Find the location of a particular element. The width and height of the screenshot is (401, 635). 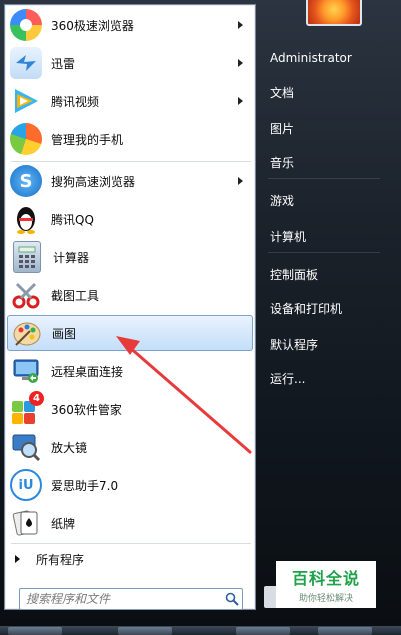

right-item-games: 游戏 is located at coordinates (282, 200).